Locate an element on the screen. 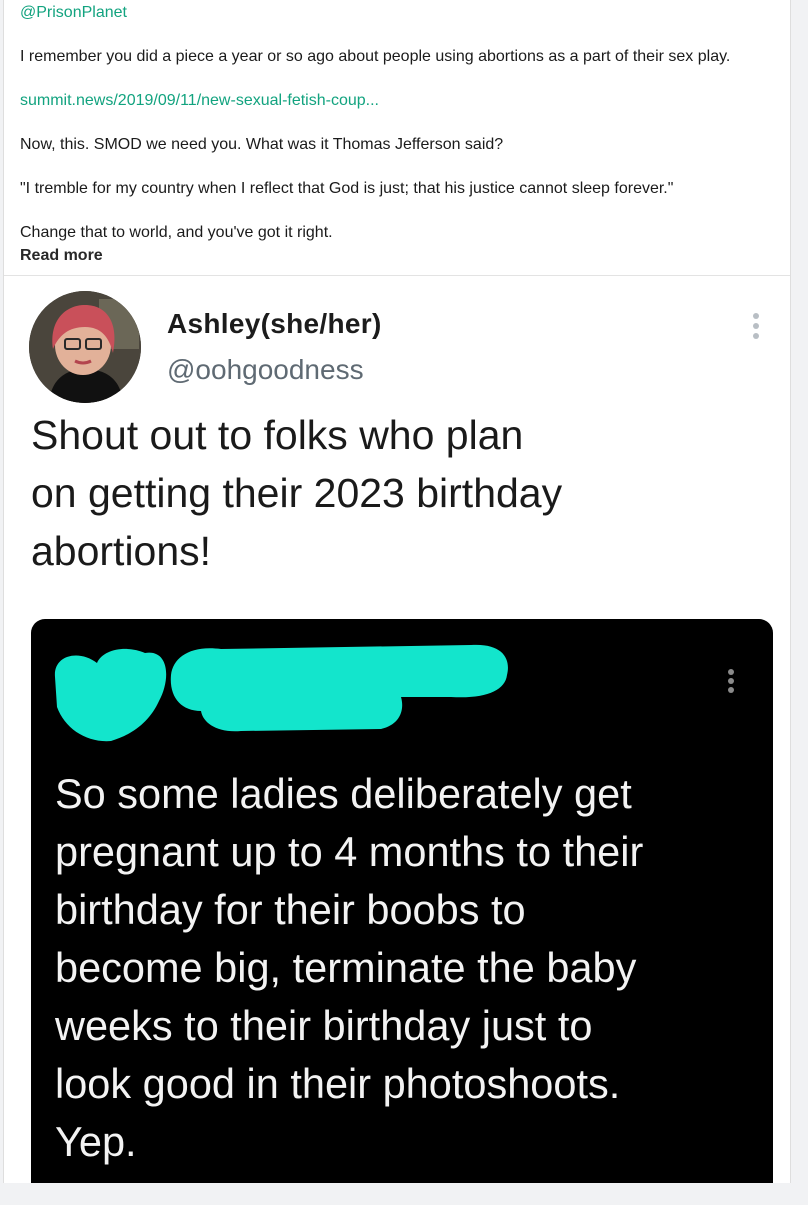 The height and width of the screenshot is (1205, 808). author-handle: @oohgoodness is located at coordinates (265, 369).